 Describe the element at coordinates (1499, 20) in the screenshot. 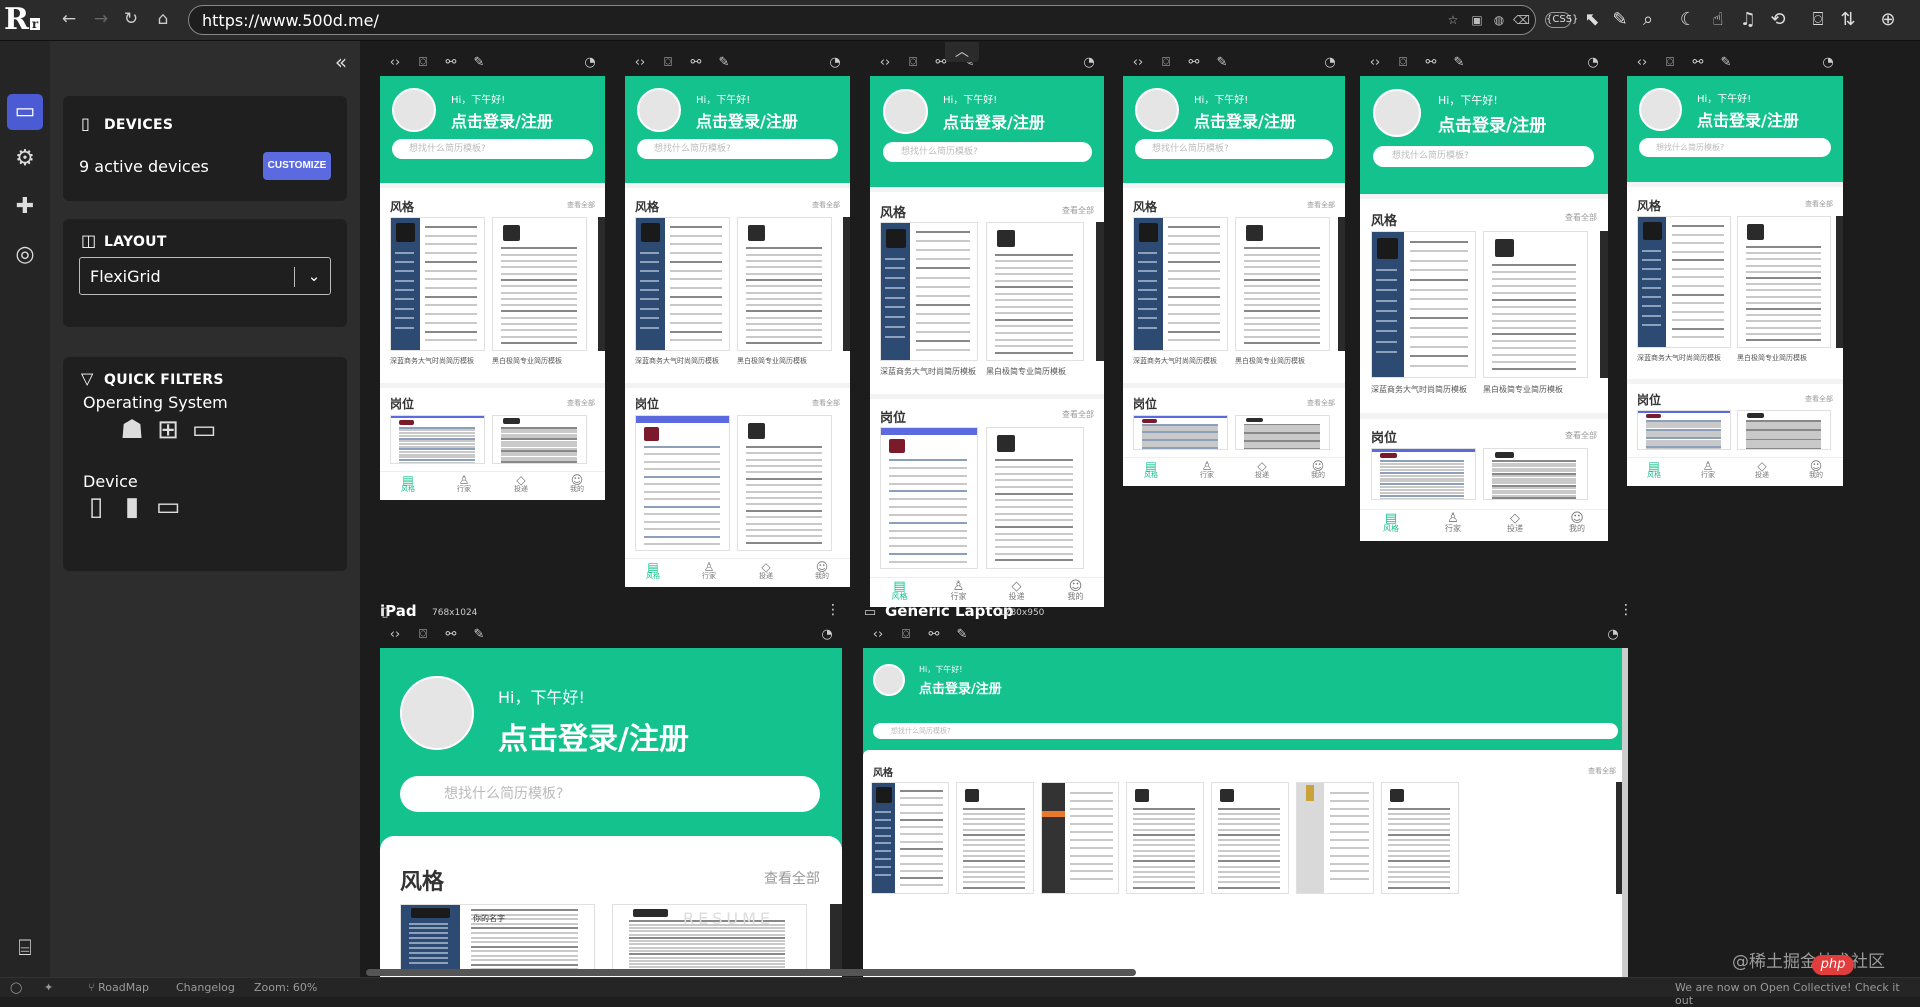

I see `cookie-icon: ◍` at that location.